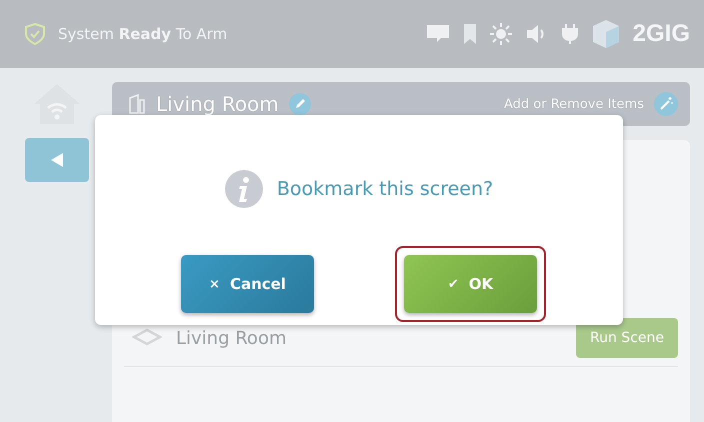  I want to click on back-icon, so click(57, 160).